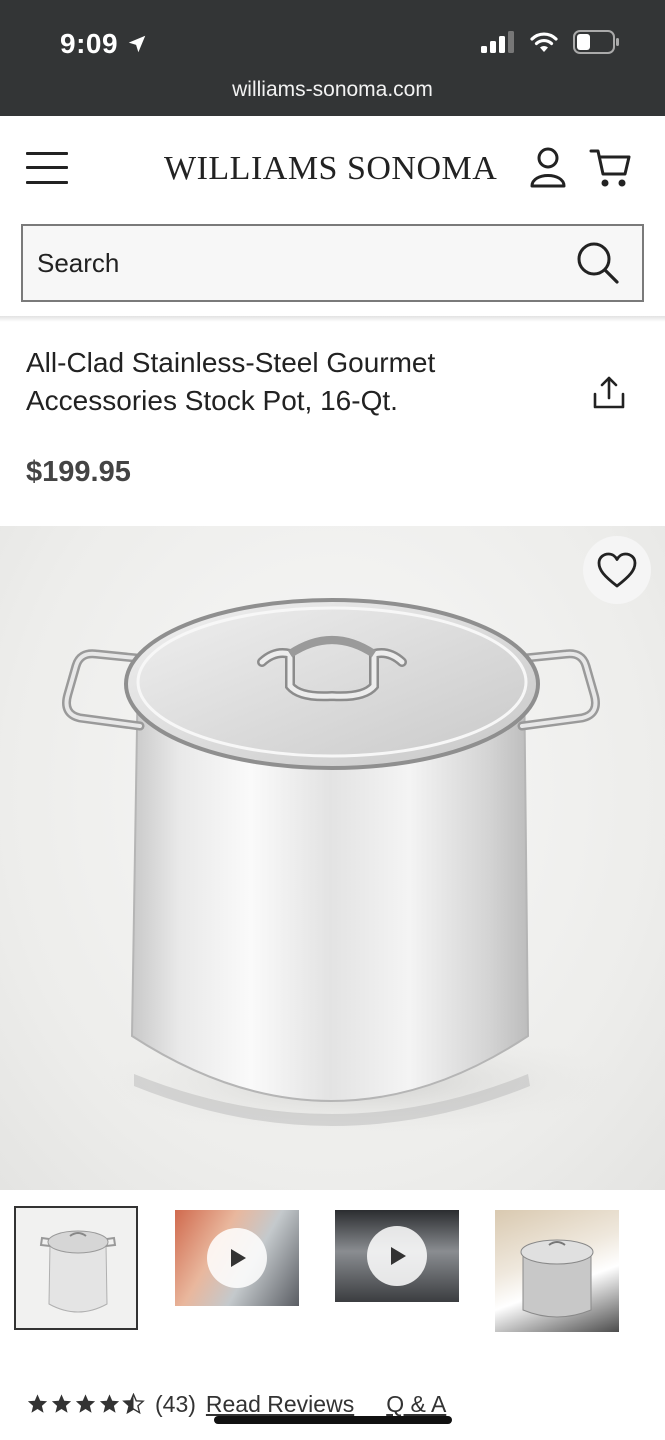 This screenshot has width=665, height=1440. Describe the element at coordinates (497, 42) in the screenshot. I see `cellular-signal-icon` at that location.